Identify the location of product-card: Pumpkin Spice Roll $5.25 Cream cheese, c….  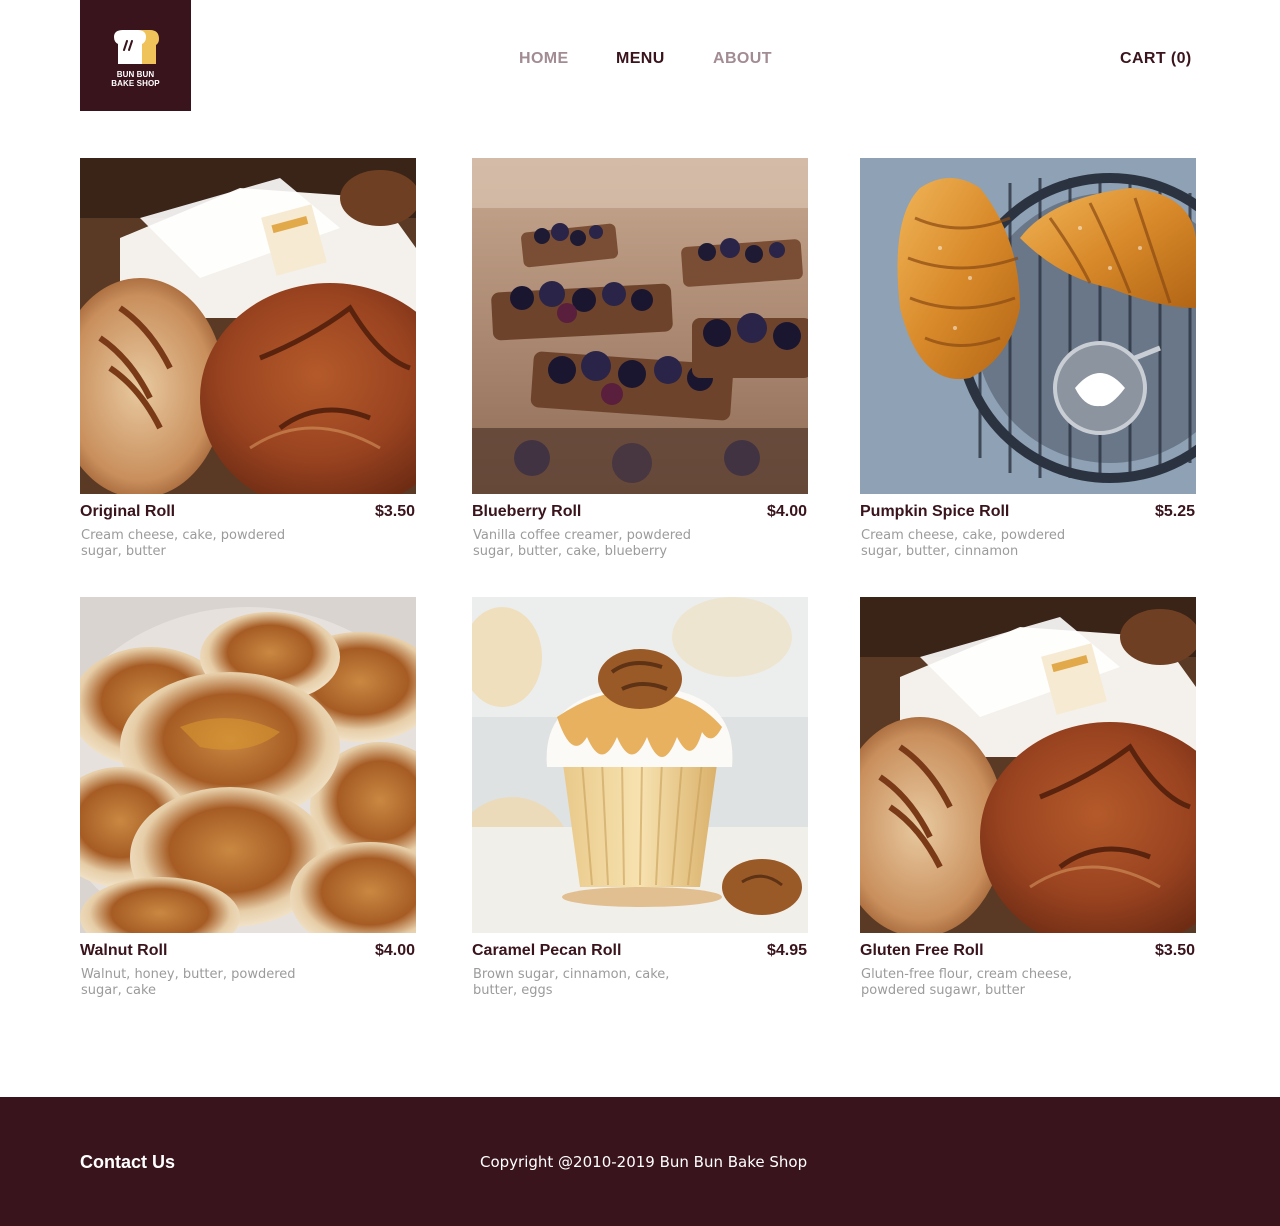
(1028, 358).